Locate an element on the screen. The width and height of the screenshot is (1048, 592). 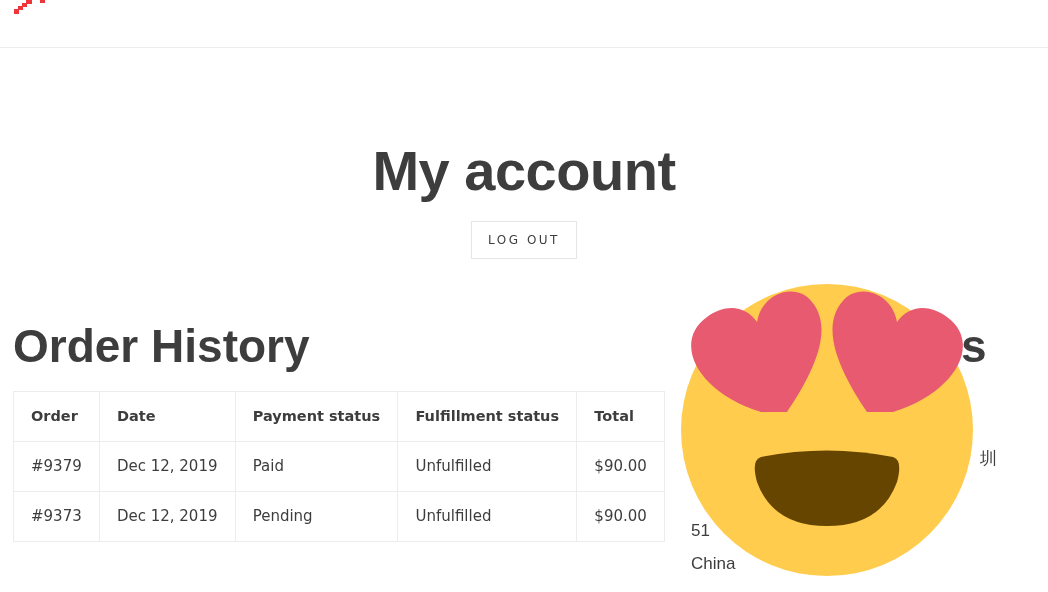
table-cell: Paid is located at coordinates (316, 466).